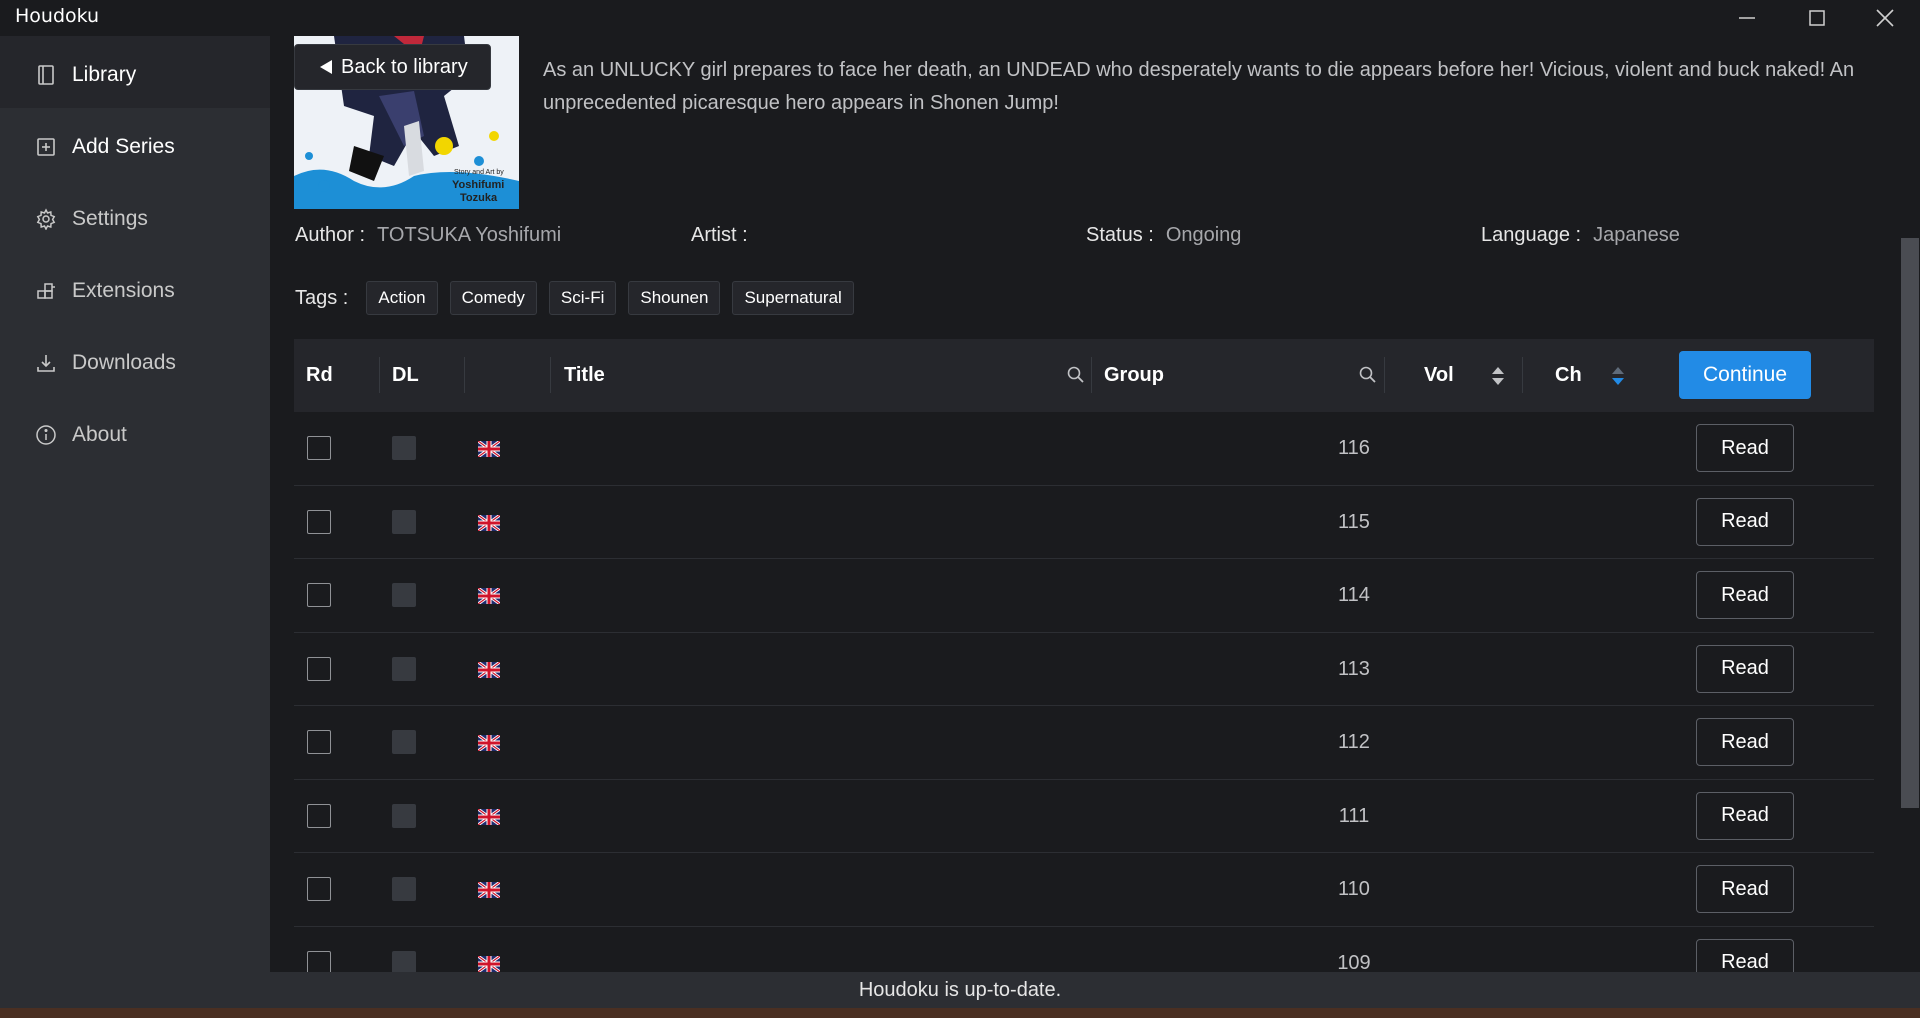 This screenshot has height=1018, width=1920. I want to click on artist-label: Artist :, so click(719, 235).